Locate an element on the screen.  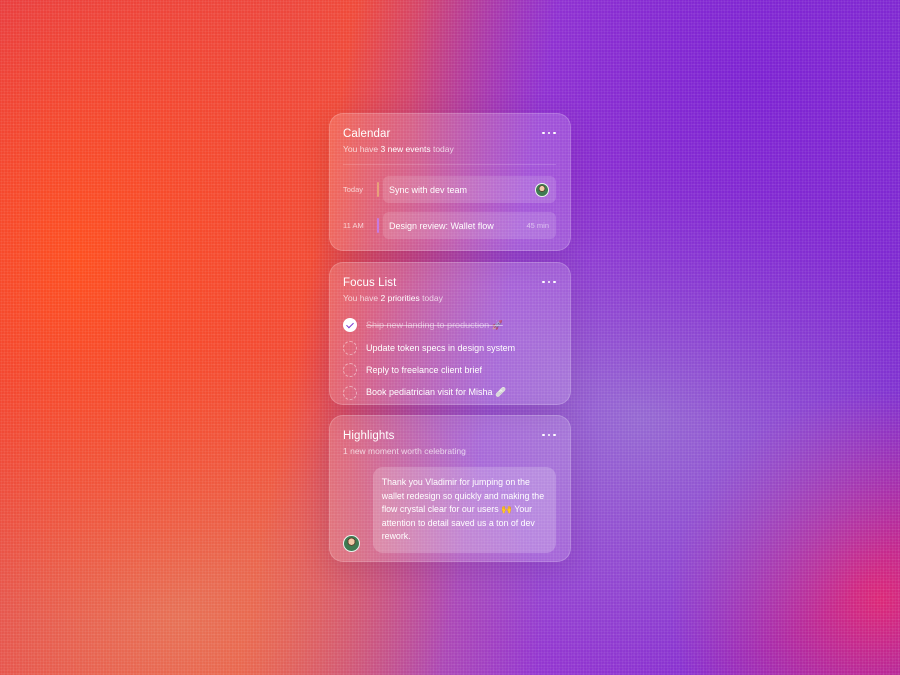
event-item-design-review: Design review: Wallet flow 45 min is located at coordinates (469, 225).